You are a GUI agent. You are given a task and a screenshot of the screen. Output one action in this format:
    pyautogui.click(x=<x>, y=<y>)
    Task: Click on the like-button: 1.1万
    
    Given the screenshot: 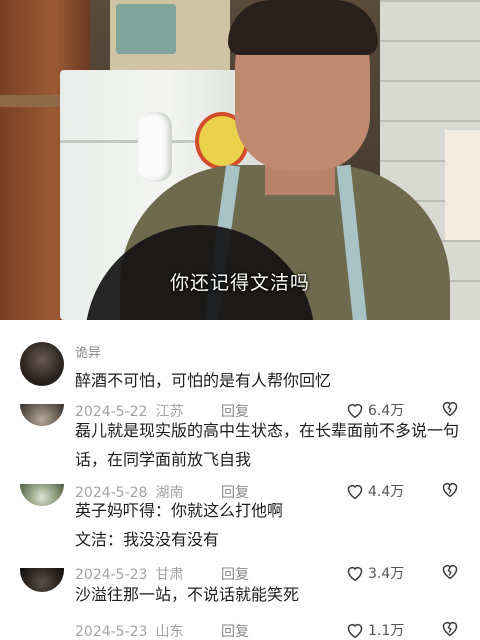 What is the action you would take?
    pyautogui.click(x=374, y=630)
    